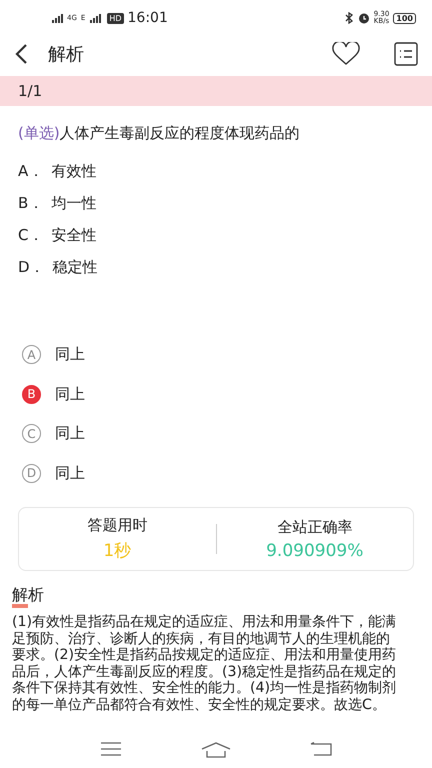  Describe the element at coordinates (404, 18) in the screenshot. I see `battery-indicator: 100` at that location.